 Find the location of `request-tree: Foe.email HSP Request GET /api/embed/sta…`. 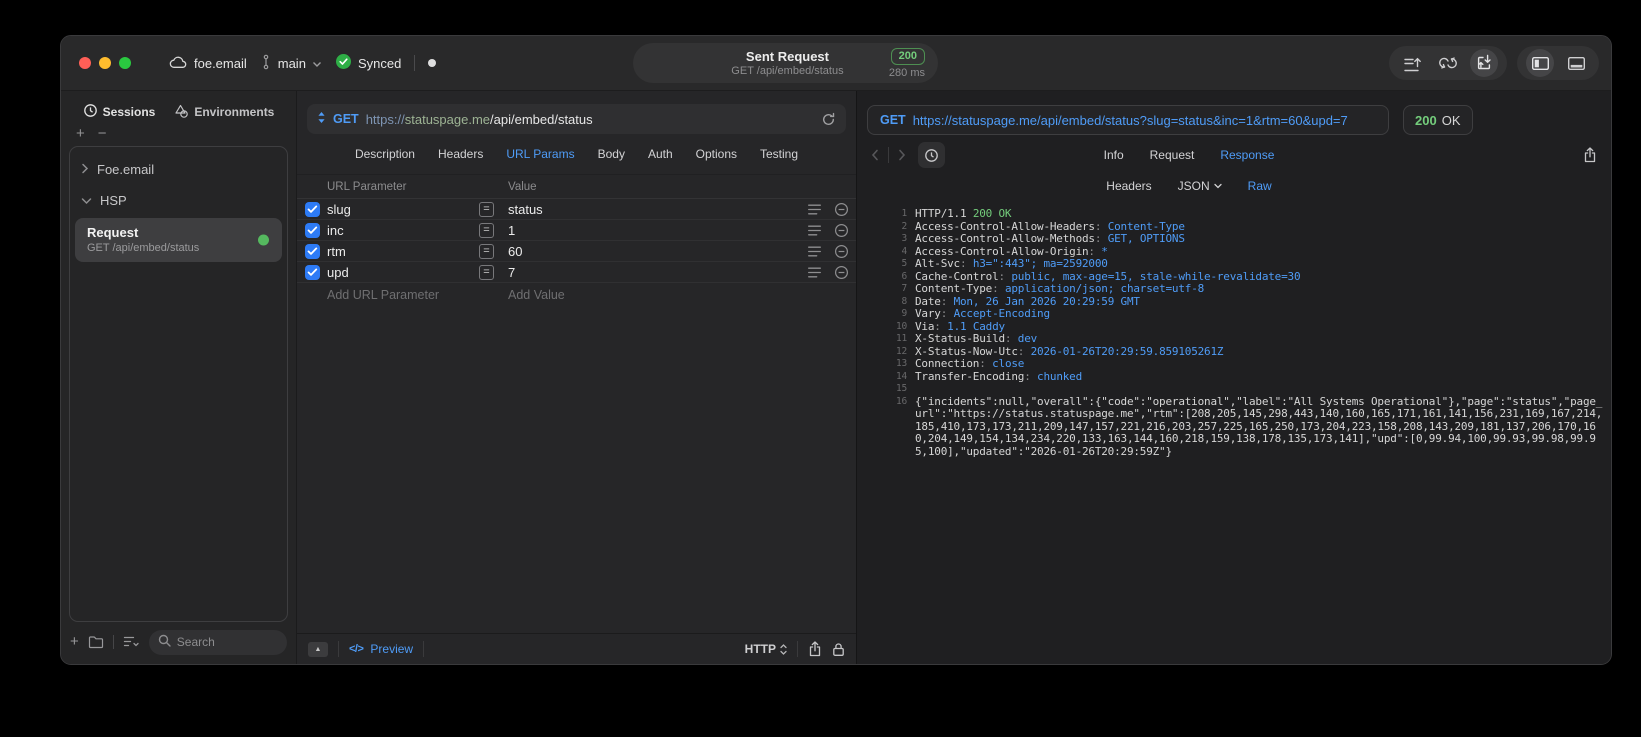

request-tree: Foe.email HSP Request GET /api/embed/sta… is located at coordinates (178, 384).